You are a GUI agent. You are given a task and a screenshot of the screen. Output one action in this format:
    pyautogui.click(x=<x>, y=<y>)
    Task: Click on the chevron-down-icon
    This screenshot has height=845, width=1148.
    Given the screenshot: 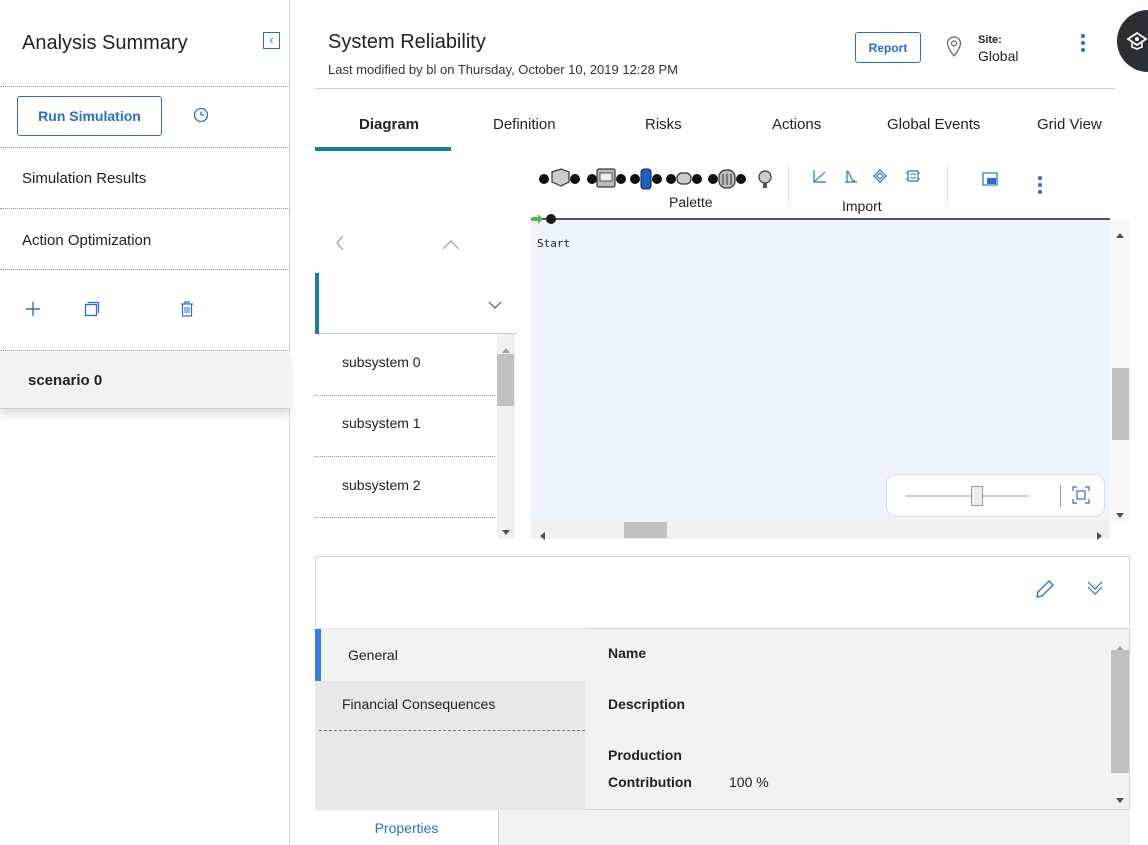 What is the action you would take?
    pyautogui.click(x=495, y=306)
    